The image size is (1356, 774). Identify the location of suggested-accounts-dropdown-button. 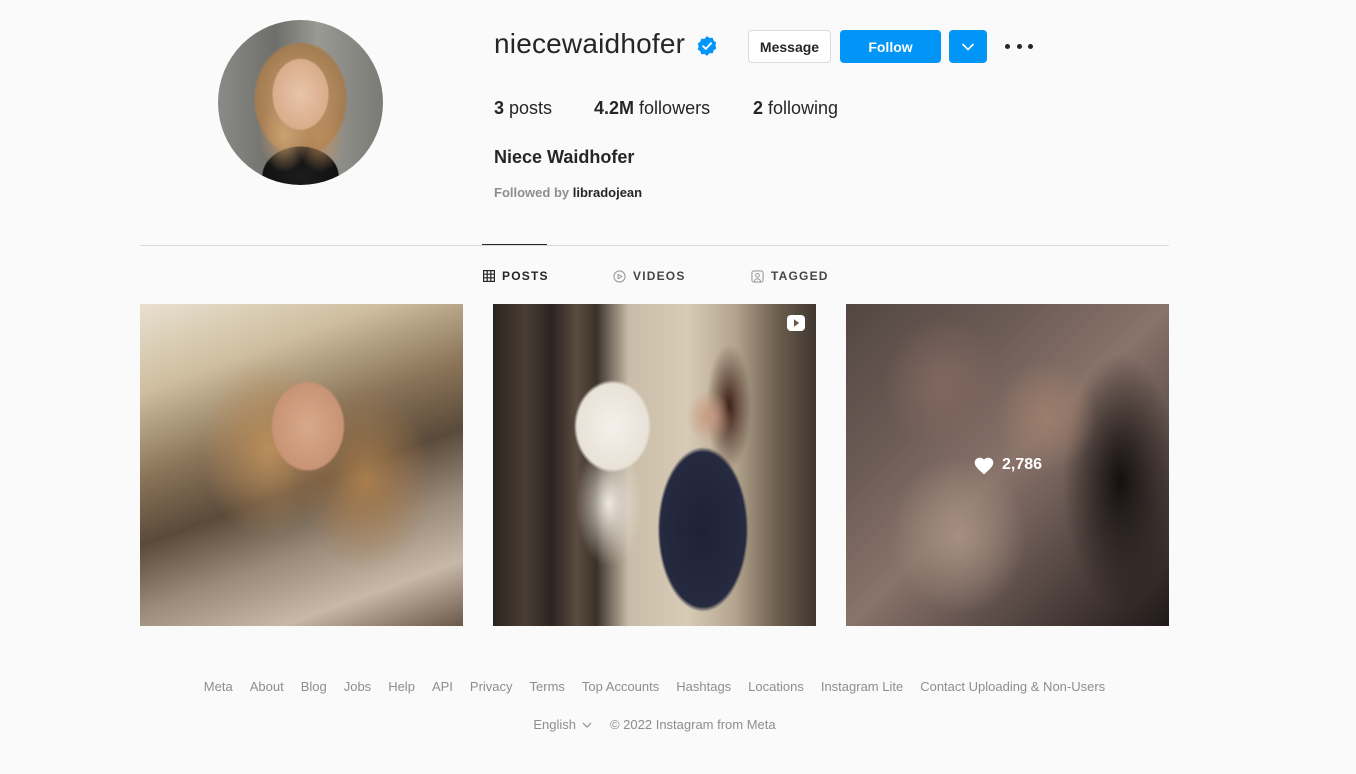
(968, 46).